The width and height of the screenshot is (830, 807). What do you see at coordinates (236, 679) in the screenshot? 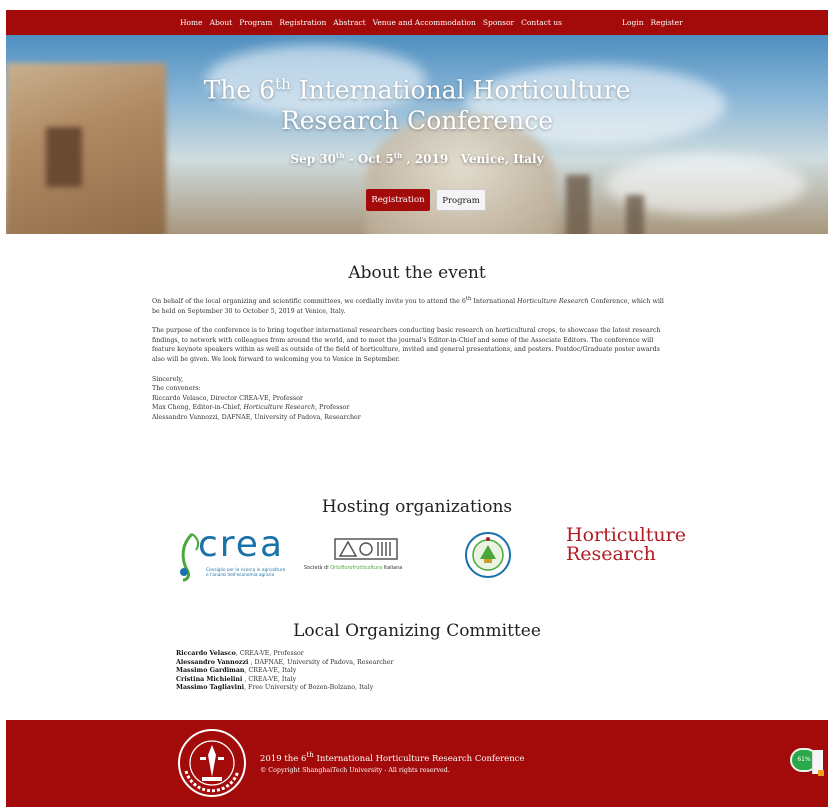
I see `committee-member: Cristina Michielini , CREA-VE, Italy` at bounding box center [236, 679].